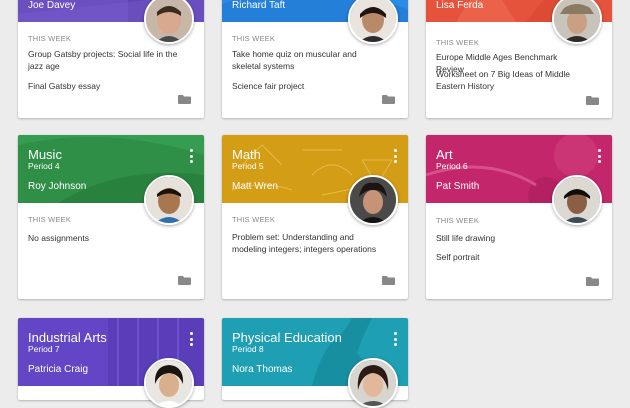  I want to click on teacher-name: Patricia Craig, so click(58, 369).